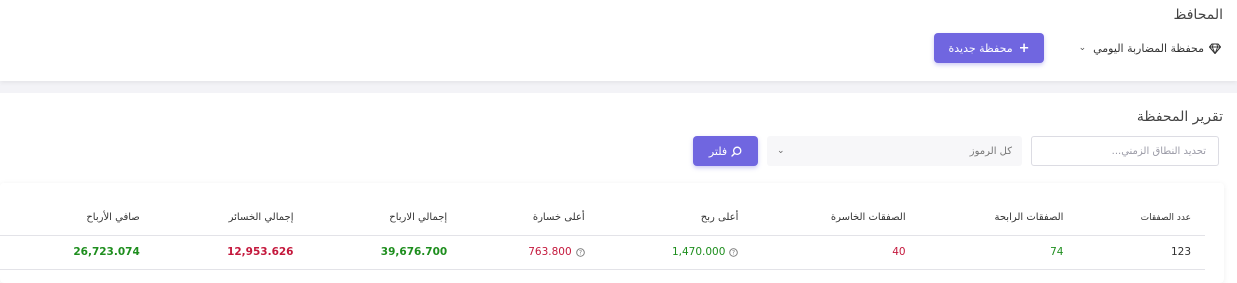  Describe the element at coordinates (736, 151) in the screenshot. I see `search-icon` at that location.